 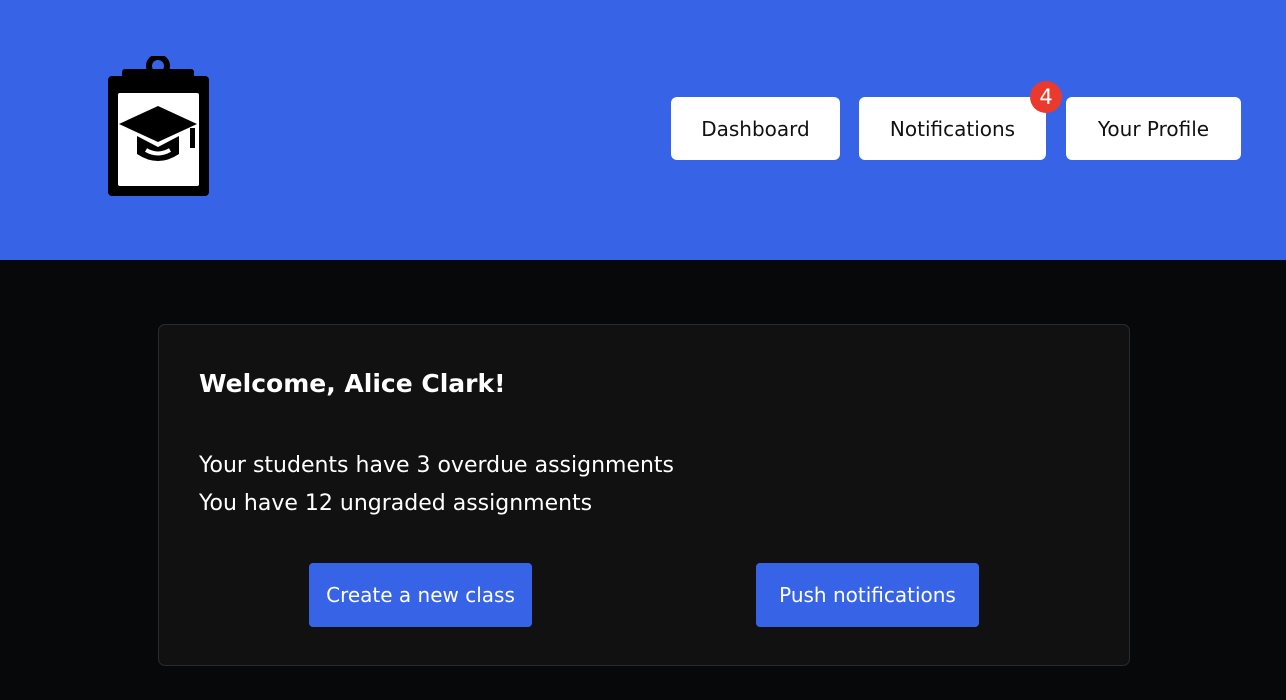 What do you see at coordinates (867, 595) in the screenshot?
I see `push-notifications-button: Push notifications` at bounding box center [867, 595].